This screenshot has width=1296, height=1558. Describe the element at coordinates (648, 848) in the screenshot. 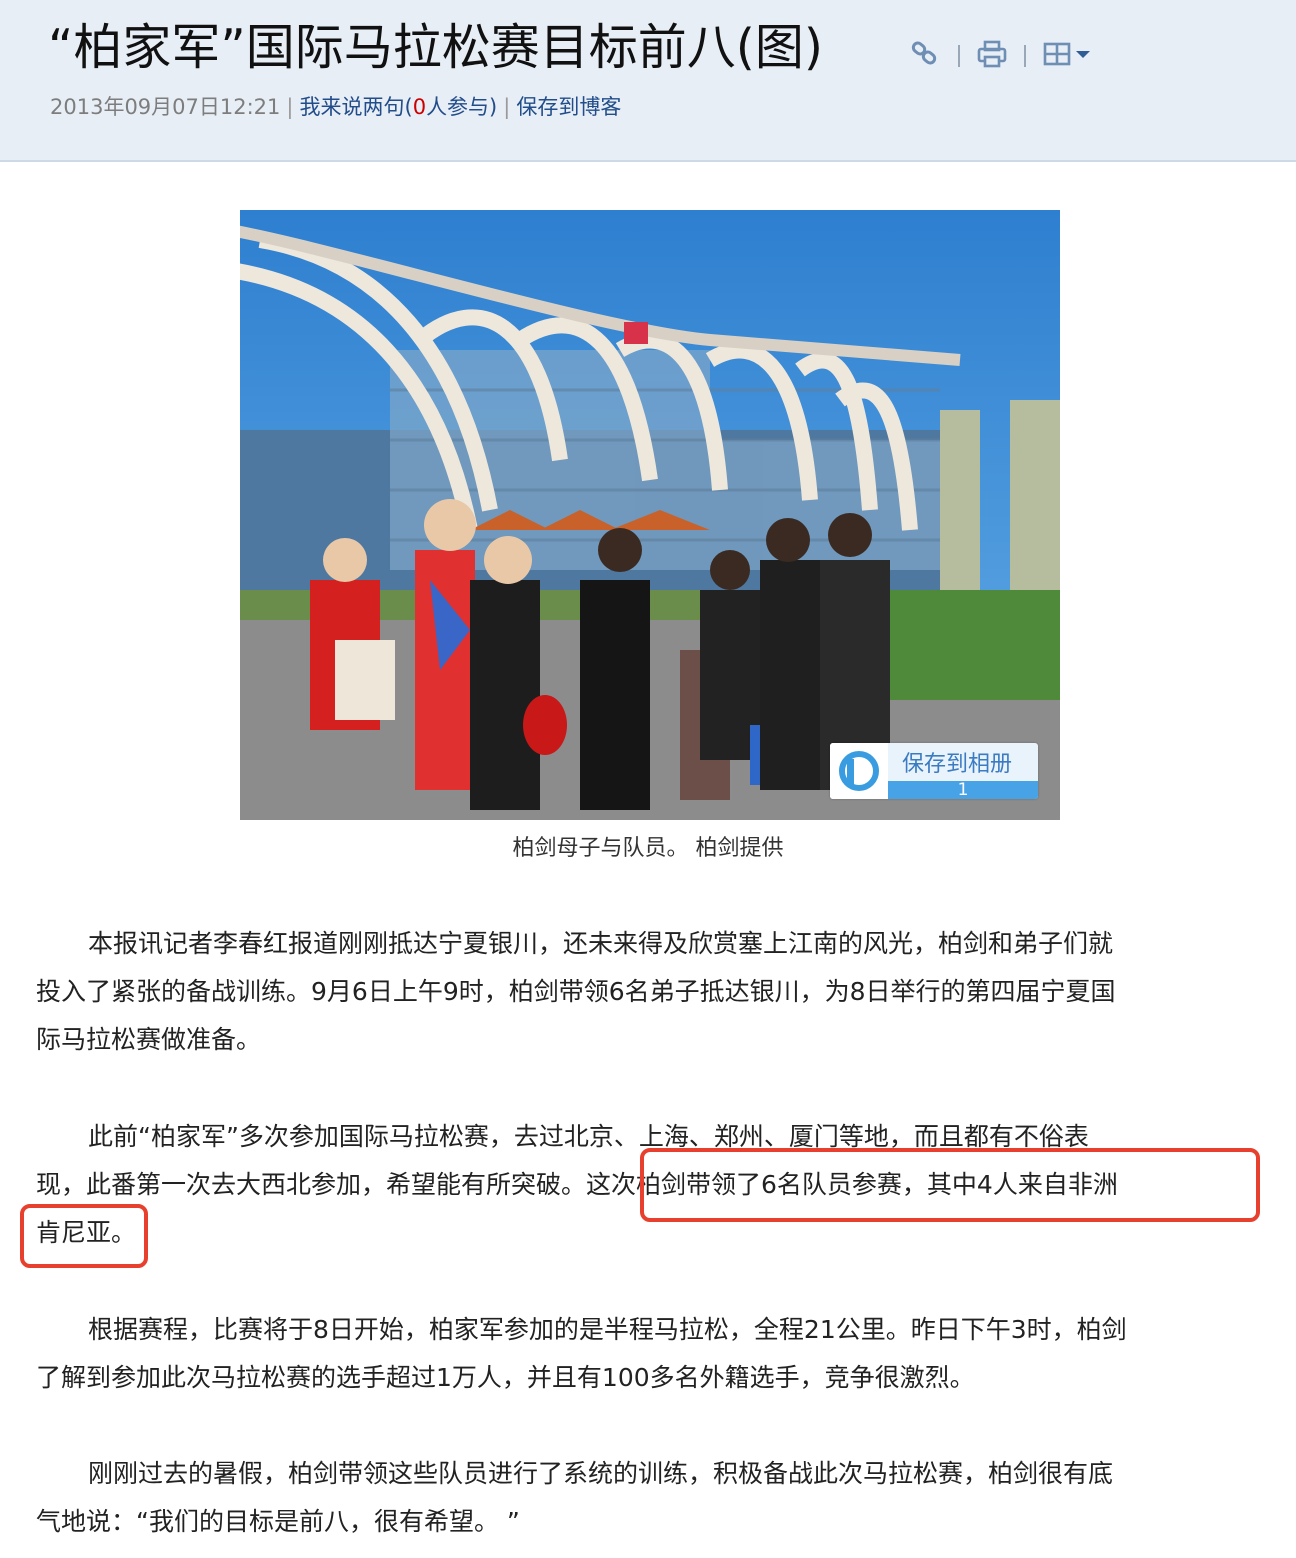

I see `photo-caption: 柏剑母子与队员。 柏剑提供` at that location.